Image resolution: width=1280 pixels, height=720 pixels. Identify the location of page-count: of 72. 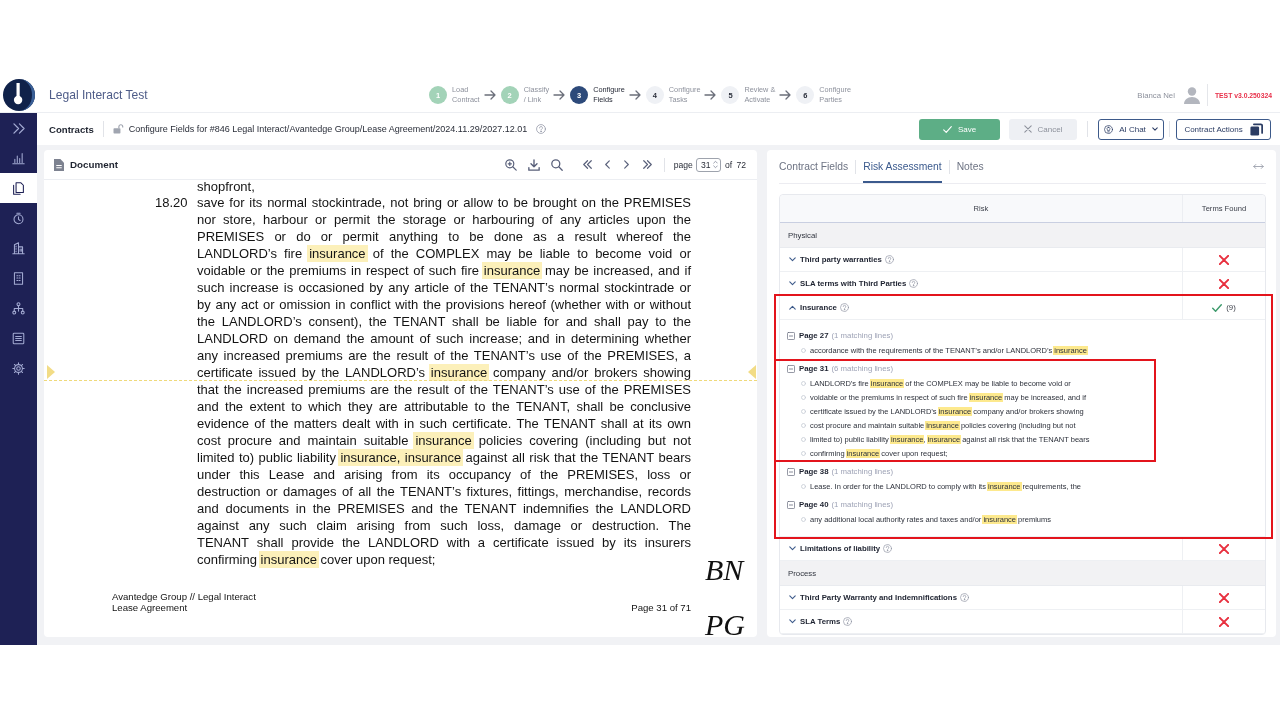
(735, 164).